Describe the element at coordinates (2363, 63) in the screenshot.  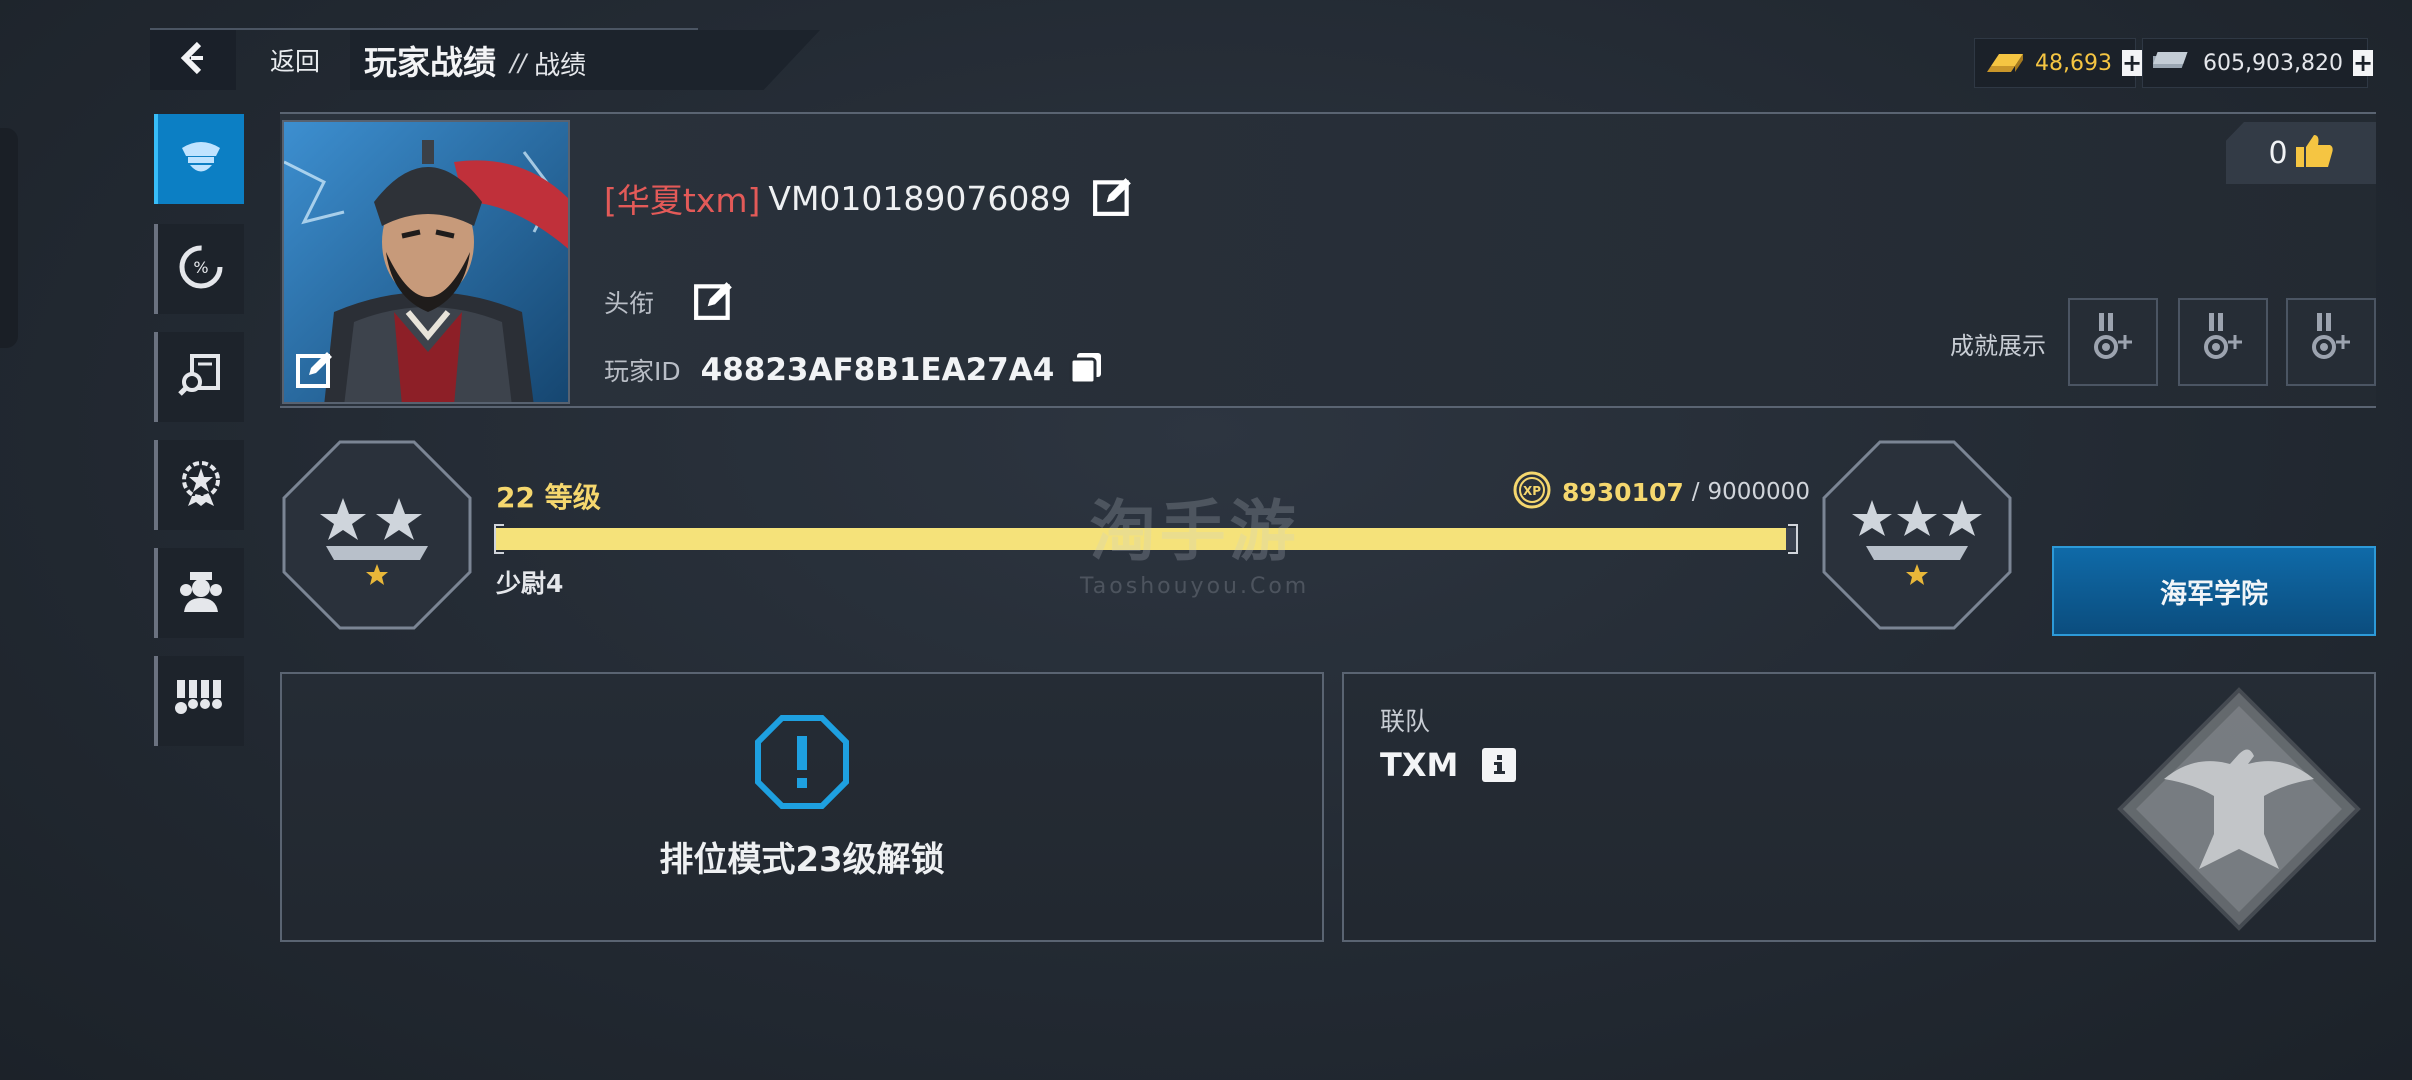
I see `add-cash-button: +` at that location.